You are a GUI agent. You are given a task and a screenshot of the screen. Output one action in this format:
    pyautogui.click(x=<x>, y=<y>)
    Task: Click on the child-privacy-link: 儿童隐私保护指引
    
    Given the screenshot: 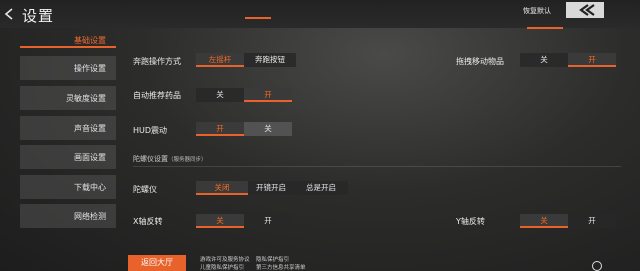 What is the action you would take?
    pyautogui.click(x=222, y=267)
    